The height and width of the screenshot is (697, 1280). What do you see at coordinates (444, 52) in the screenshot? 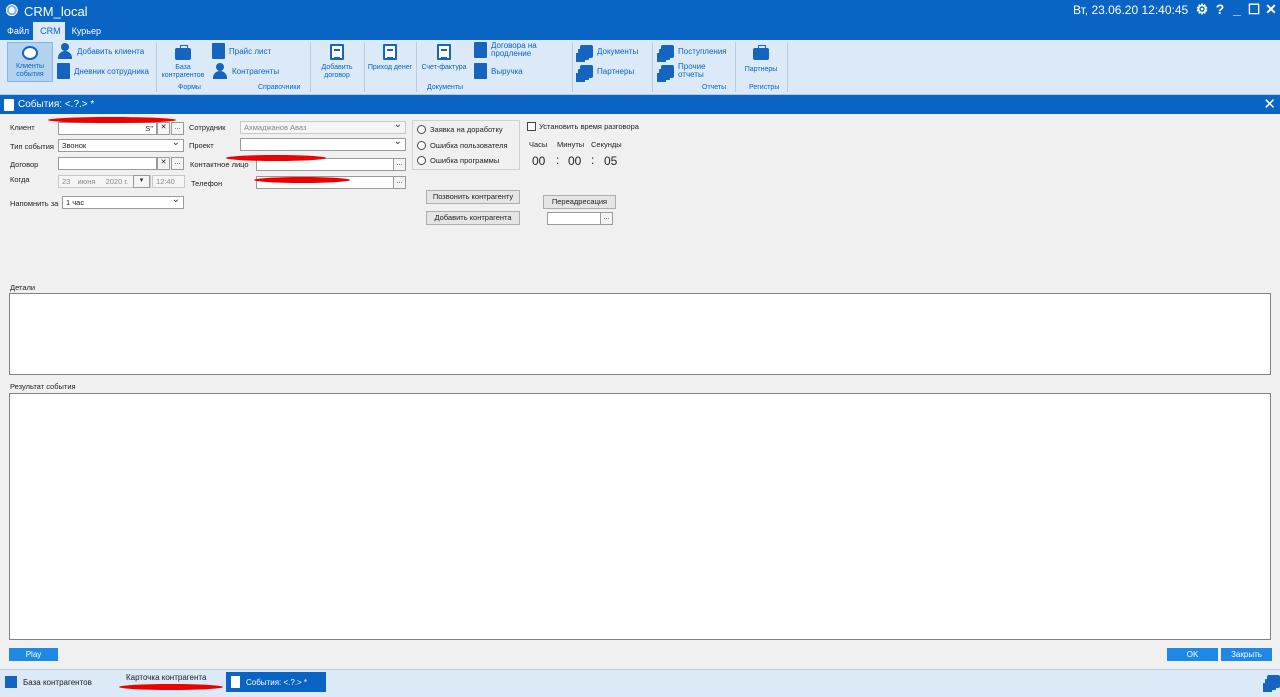
I see `invoice-document-icon` at bounding box center [444, 52].